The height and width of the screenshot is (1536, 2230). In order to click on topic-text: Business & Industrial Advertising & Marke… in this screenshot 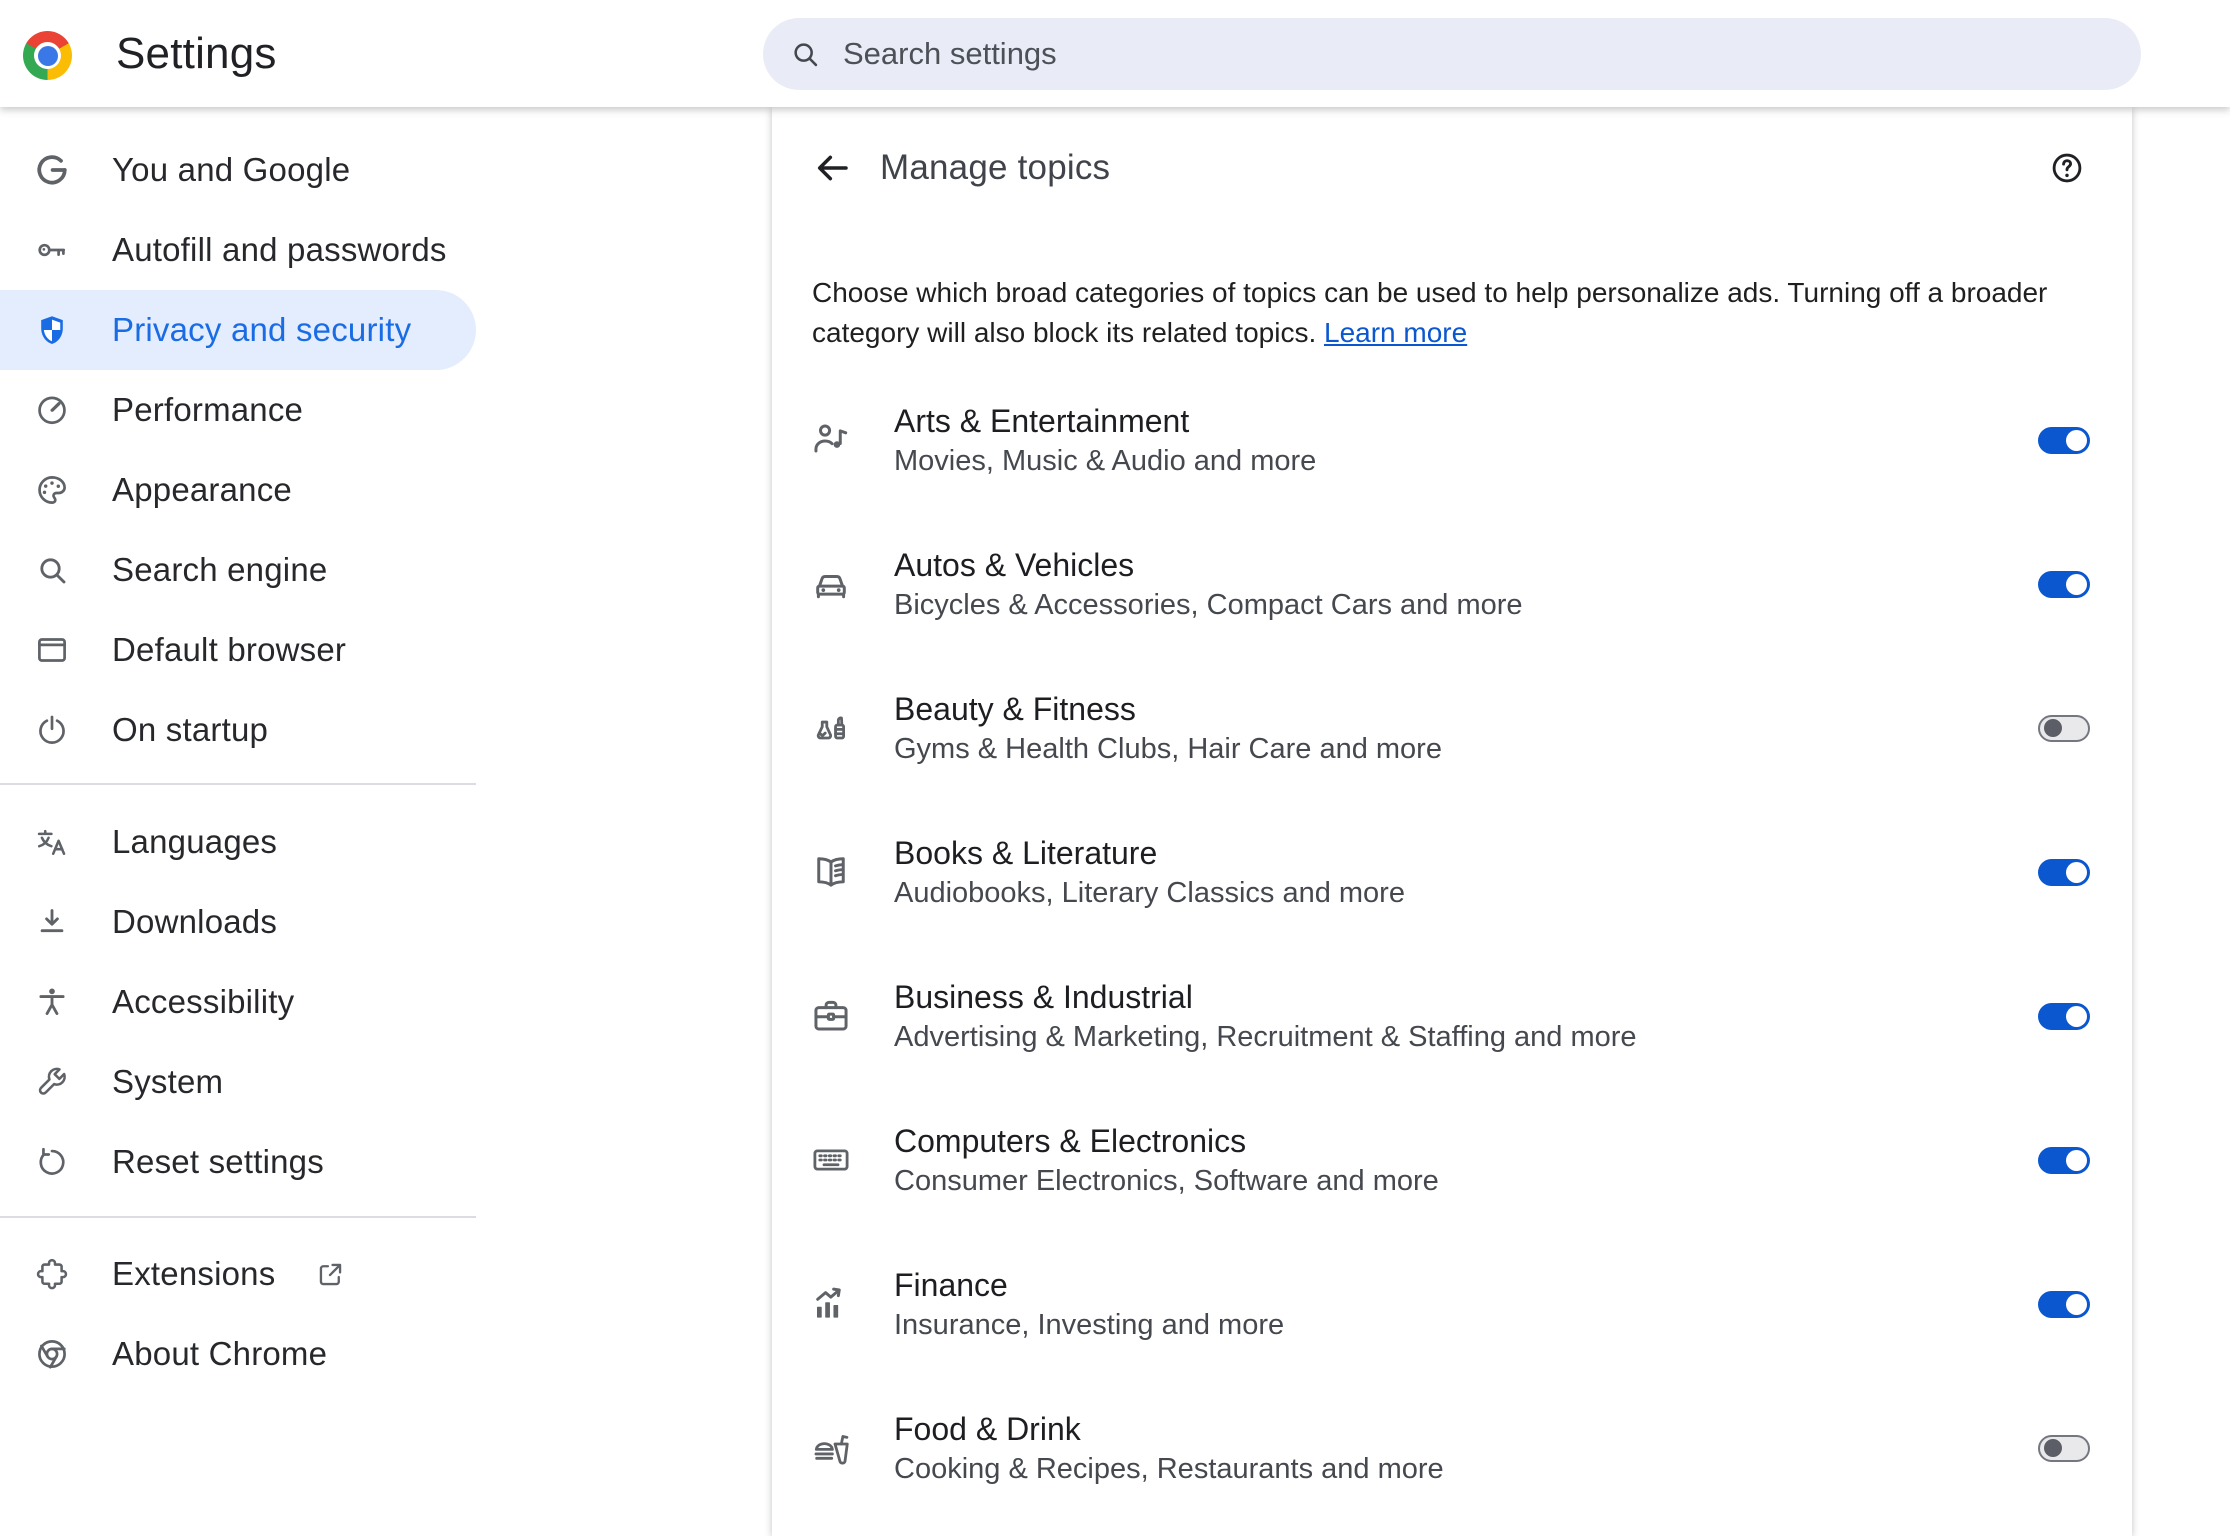, I will do `click(1265, 1016)`.